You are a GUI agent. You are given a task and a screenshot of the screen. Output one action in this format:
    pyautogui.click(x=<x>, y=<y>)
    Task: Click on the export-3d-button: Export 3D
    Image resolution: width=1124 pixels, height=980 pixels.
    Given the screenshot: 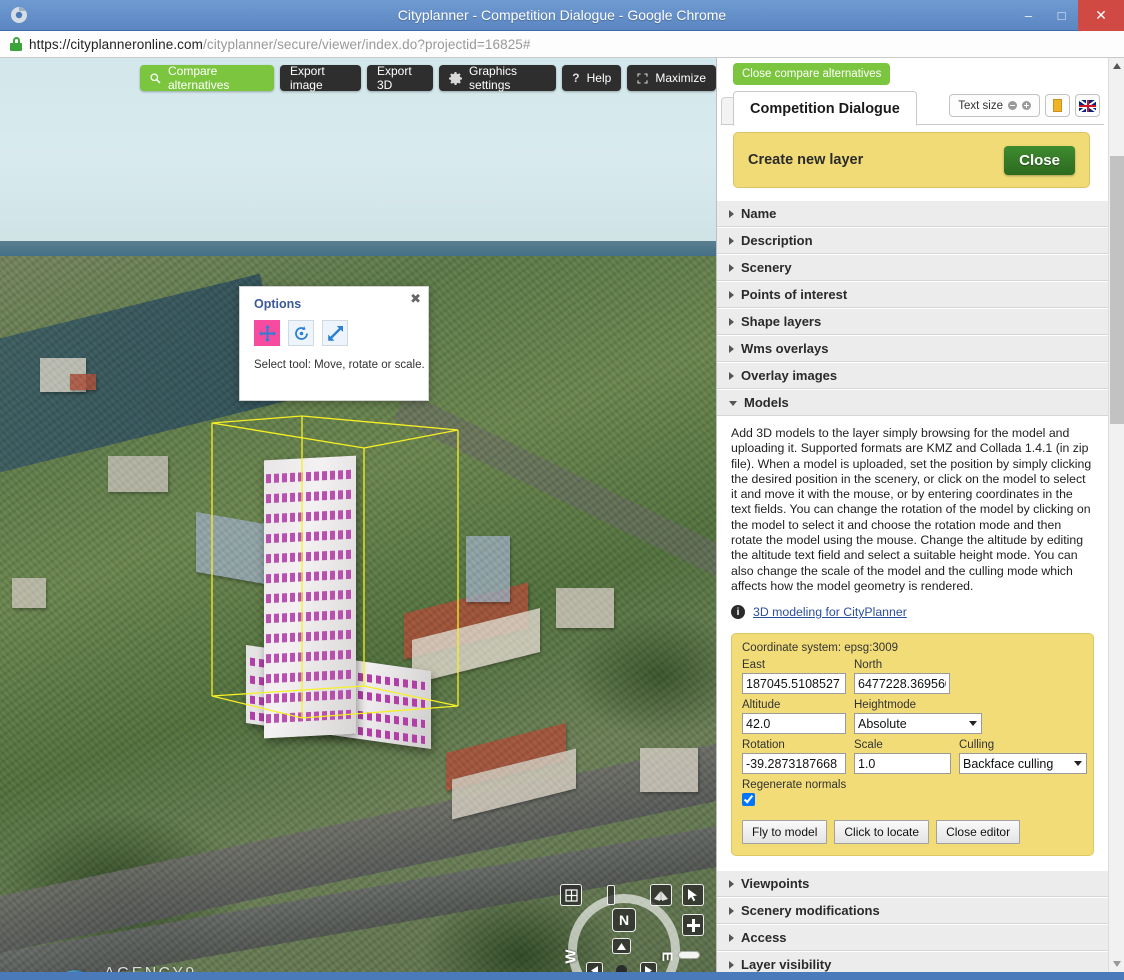 What is the action you would take?
    pyautogui.click(x=400, y=78)
    